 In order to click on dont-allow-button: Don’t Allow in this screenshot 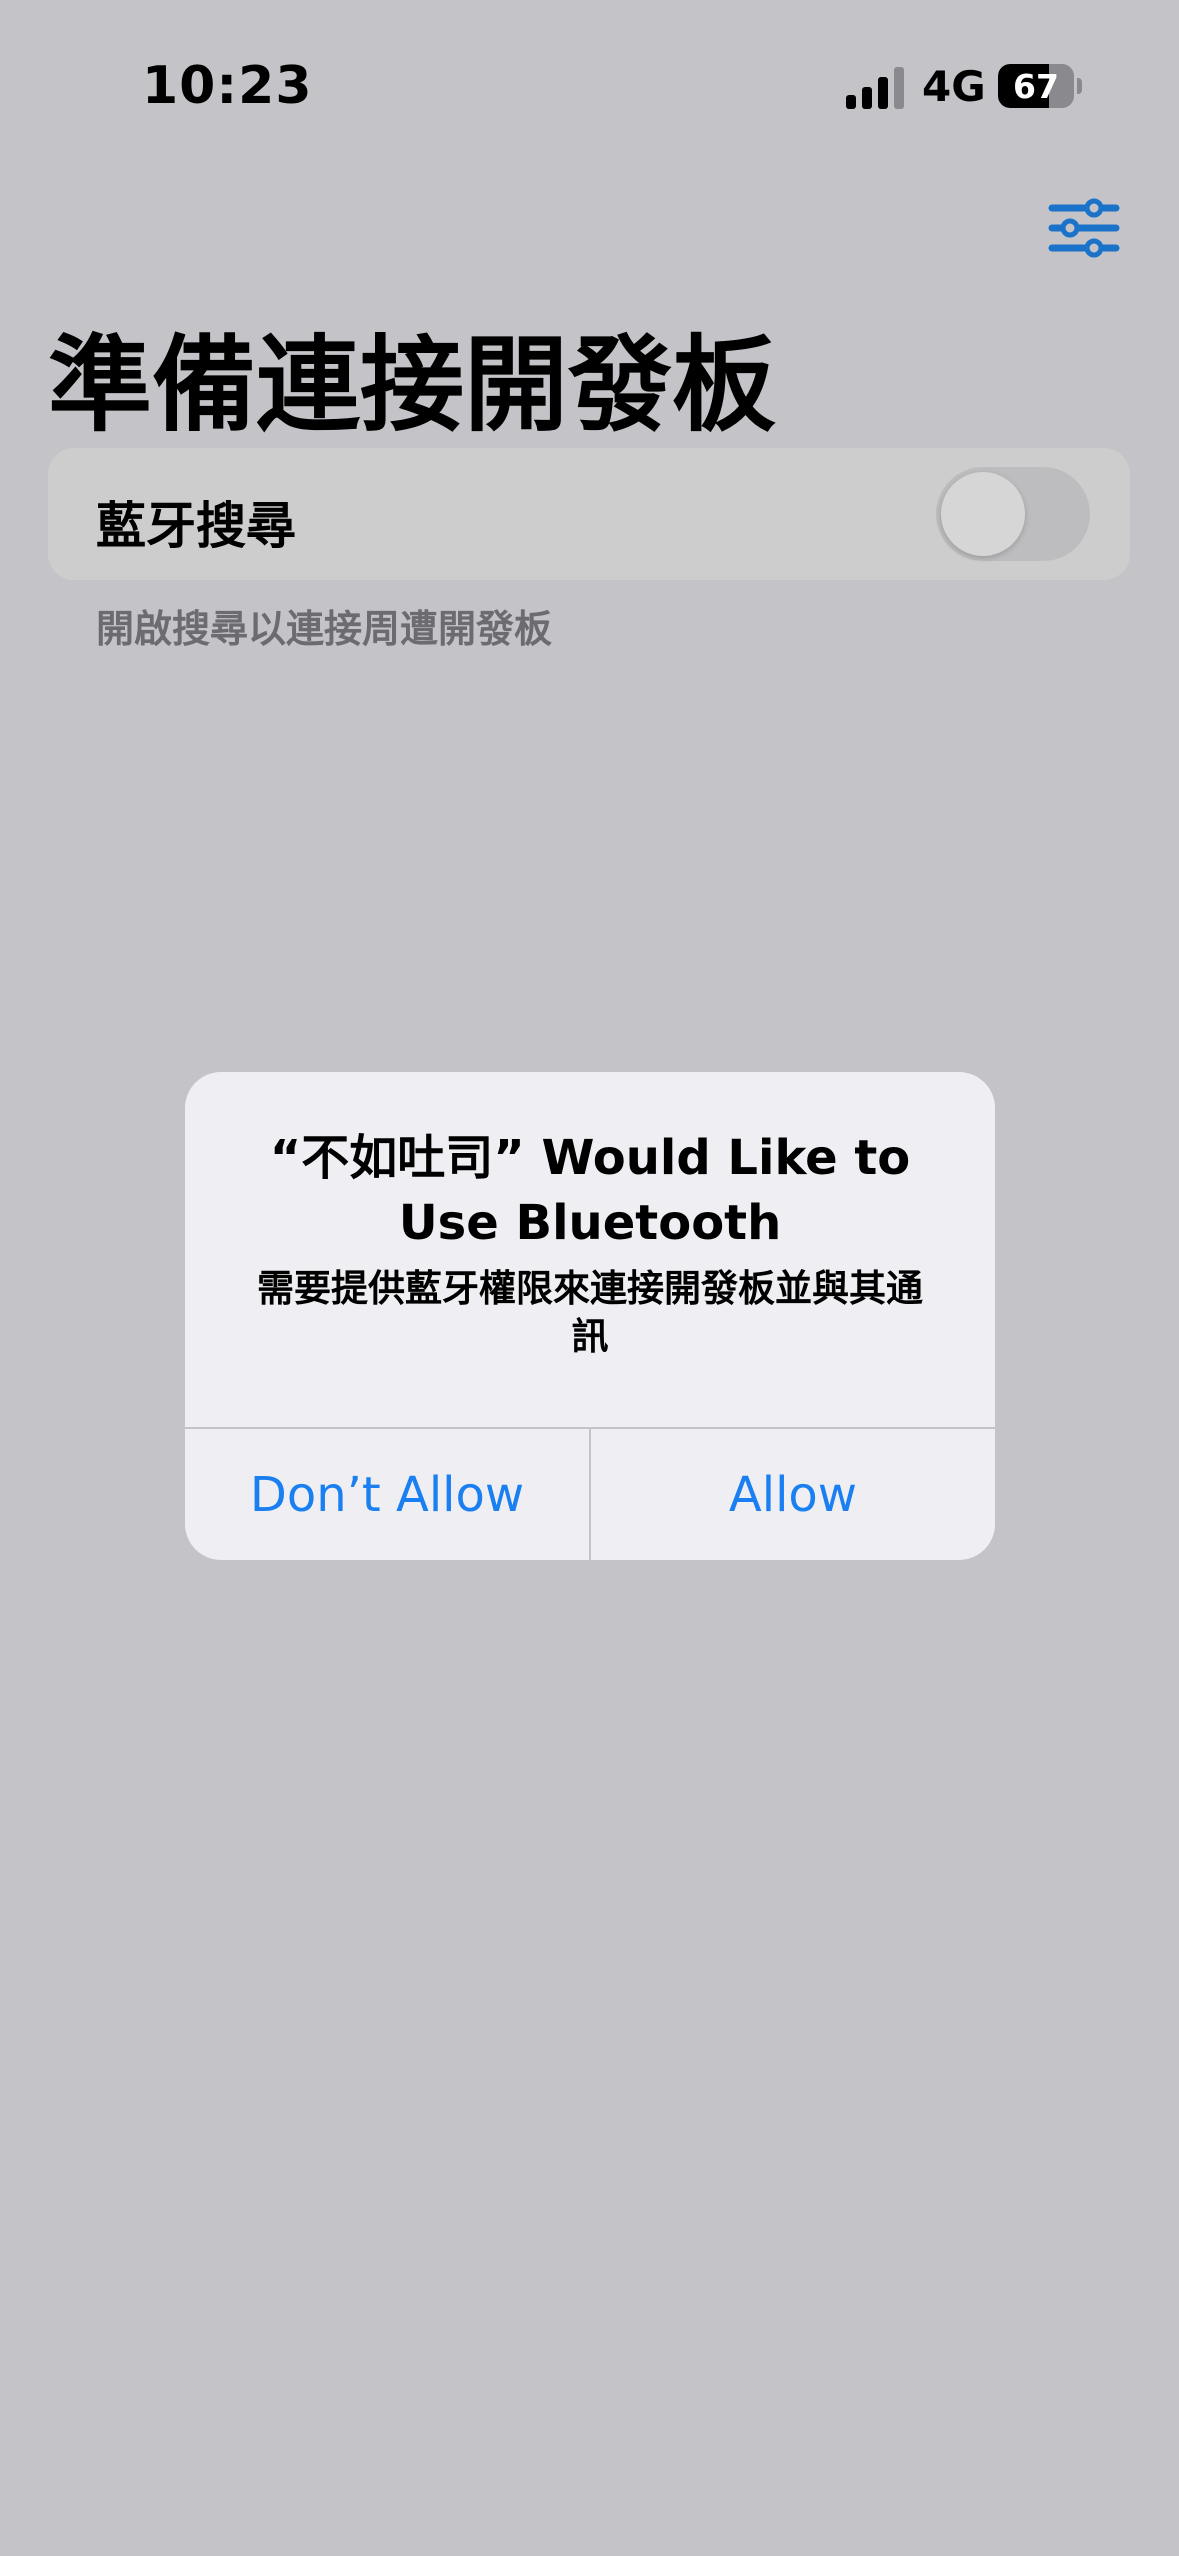, I will do `click(387, 1494)`.